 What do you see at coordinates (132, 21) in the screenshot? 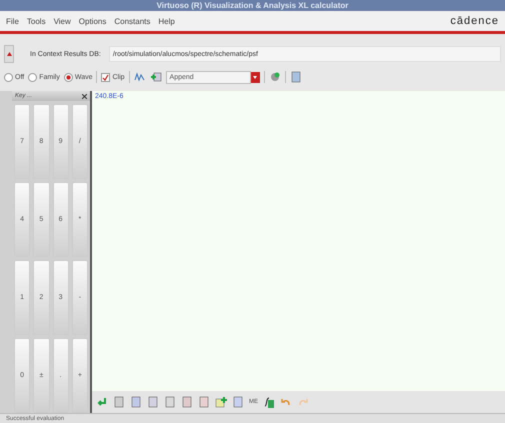
I see `menu-item: Constants` at bounding box center [132, 21].